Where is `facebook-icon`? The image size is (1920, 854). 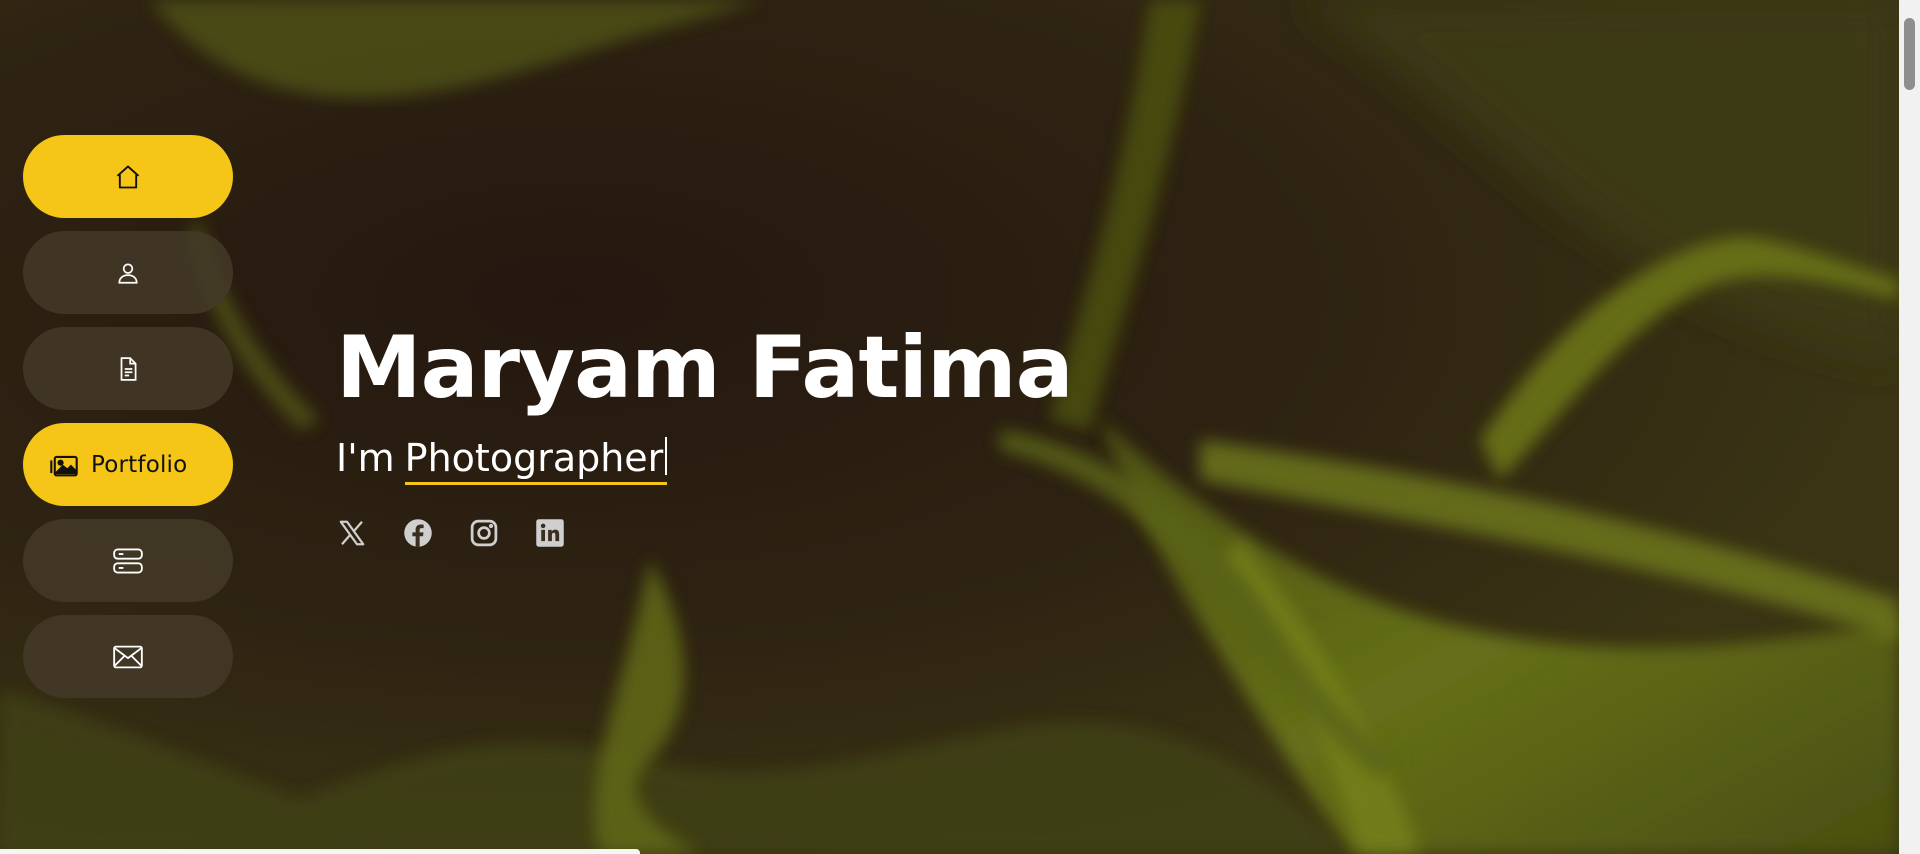
facebook-icon is located at coordinates (418, 535).